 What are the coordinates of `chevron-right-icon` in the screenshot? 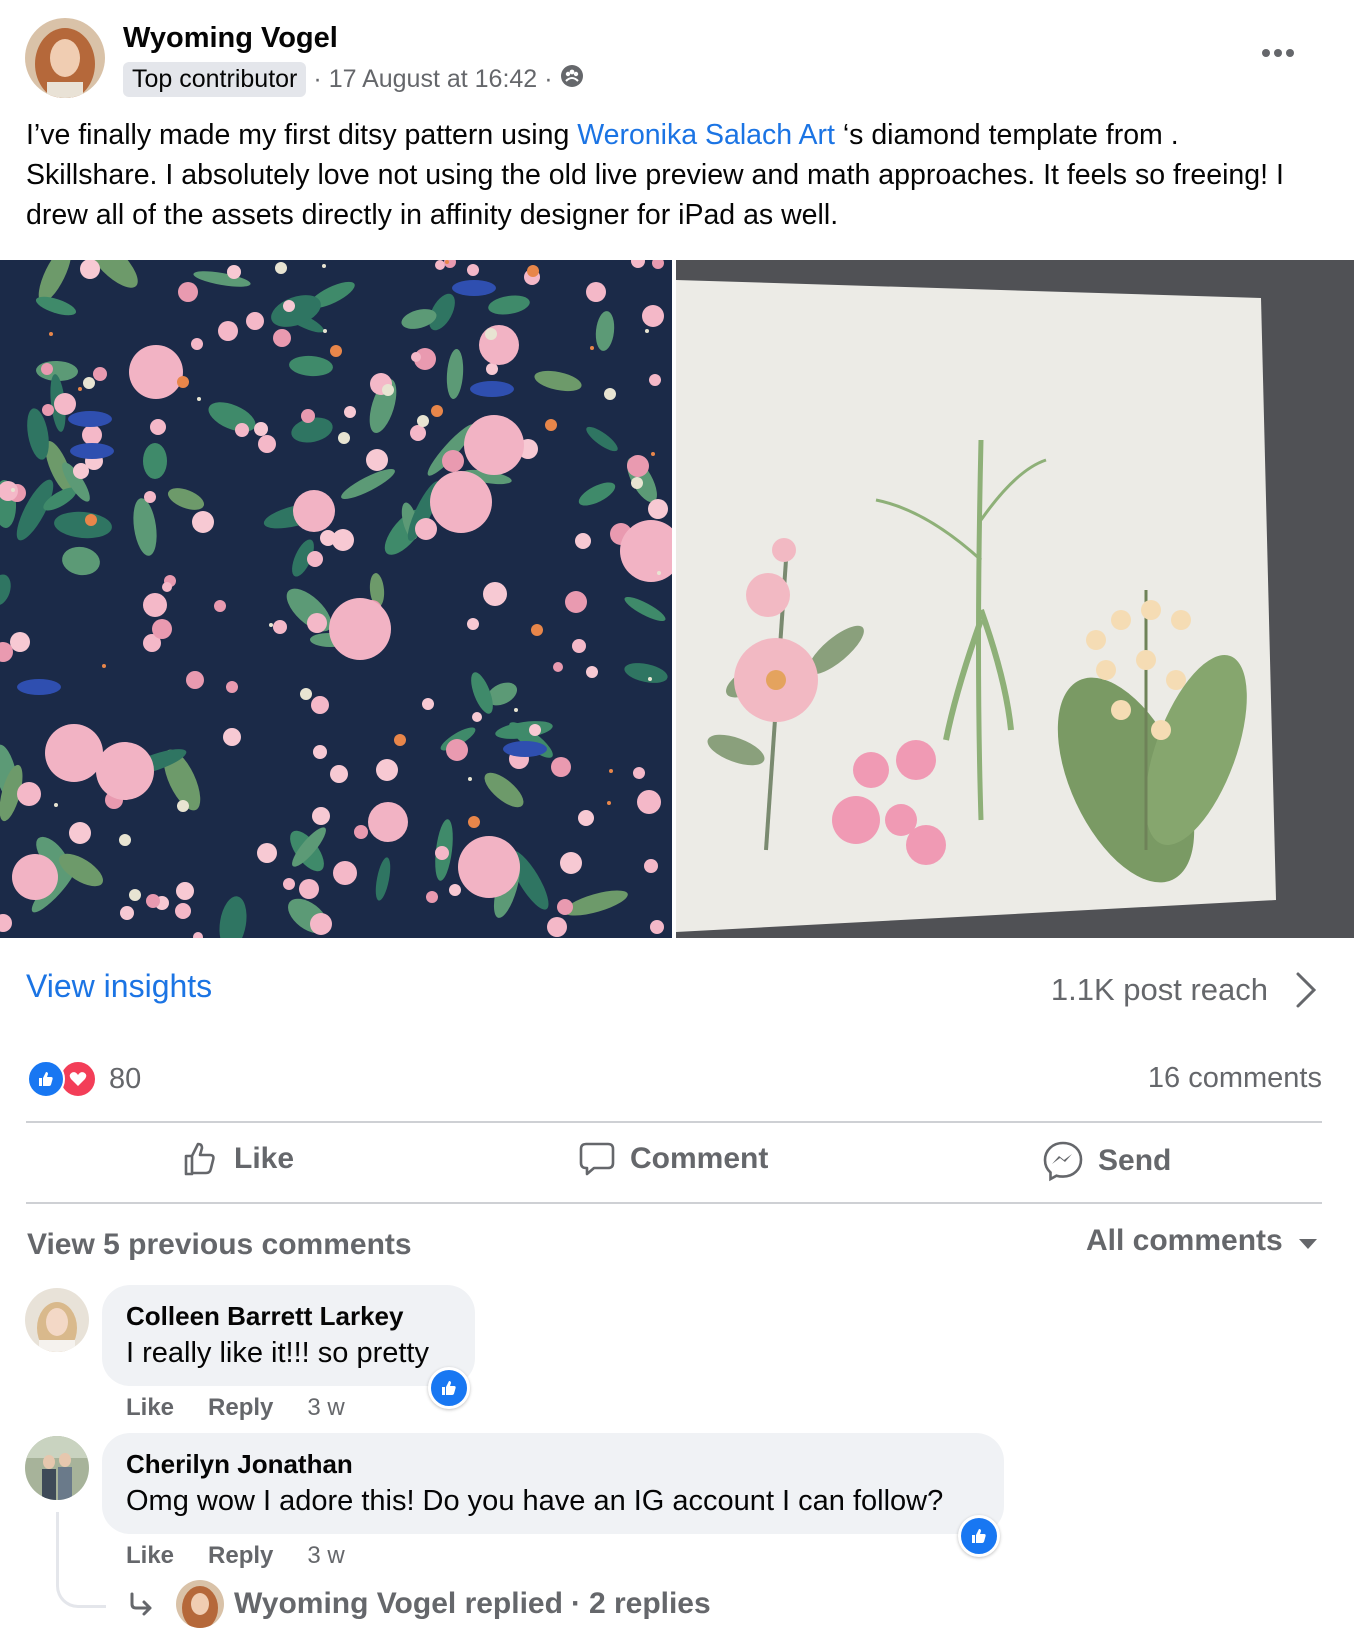 It's located at (1305, 990).